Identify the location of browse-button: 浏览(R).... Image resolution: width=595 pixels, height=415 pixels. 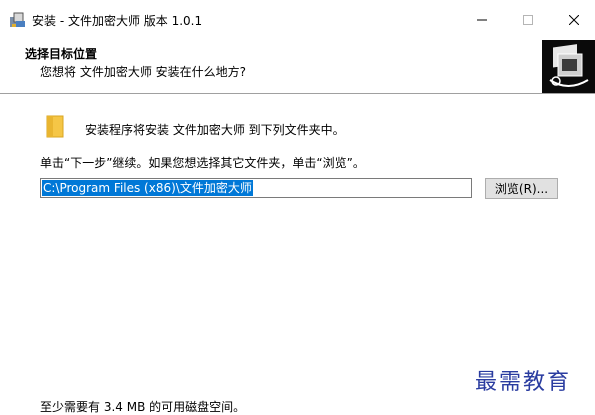
(521, 188).